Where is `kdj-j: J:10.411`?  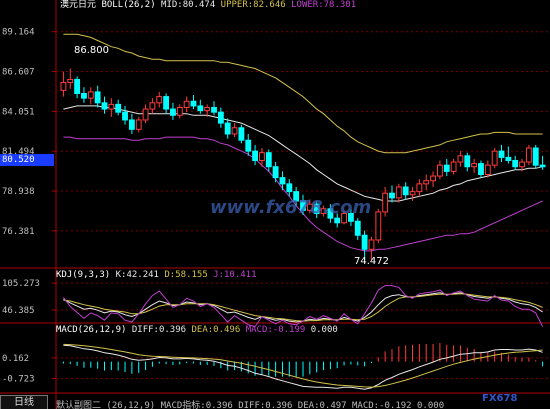
kdj-j: J:10.411 is located at coordinates (235, 275).